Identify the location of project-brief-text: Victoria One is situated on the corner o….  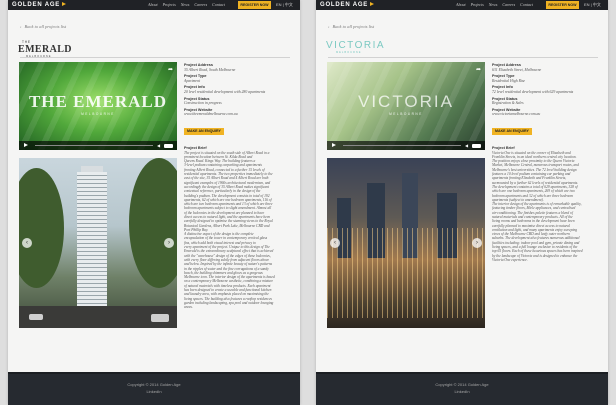
(537, 206).